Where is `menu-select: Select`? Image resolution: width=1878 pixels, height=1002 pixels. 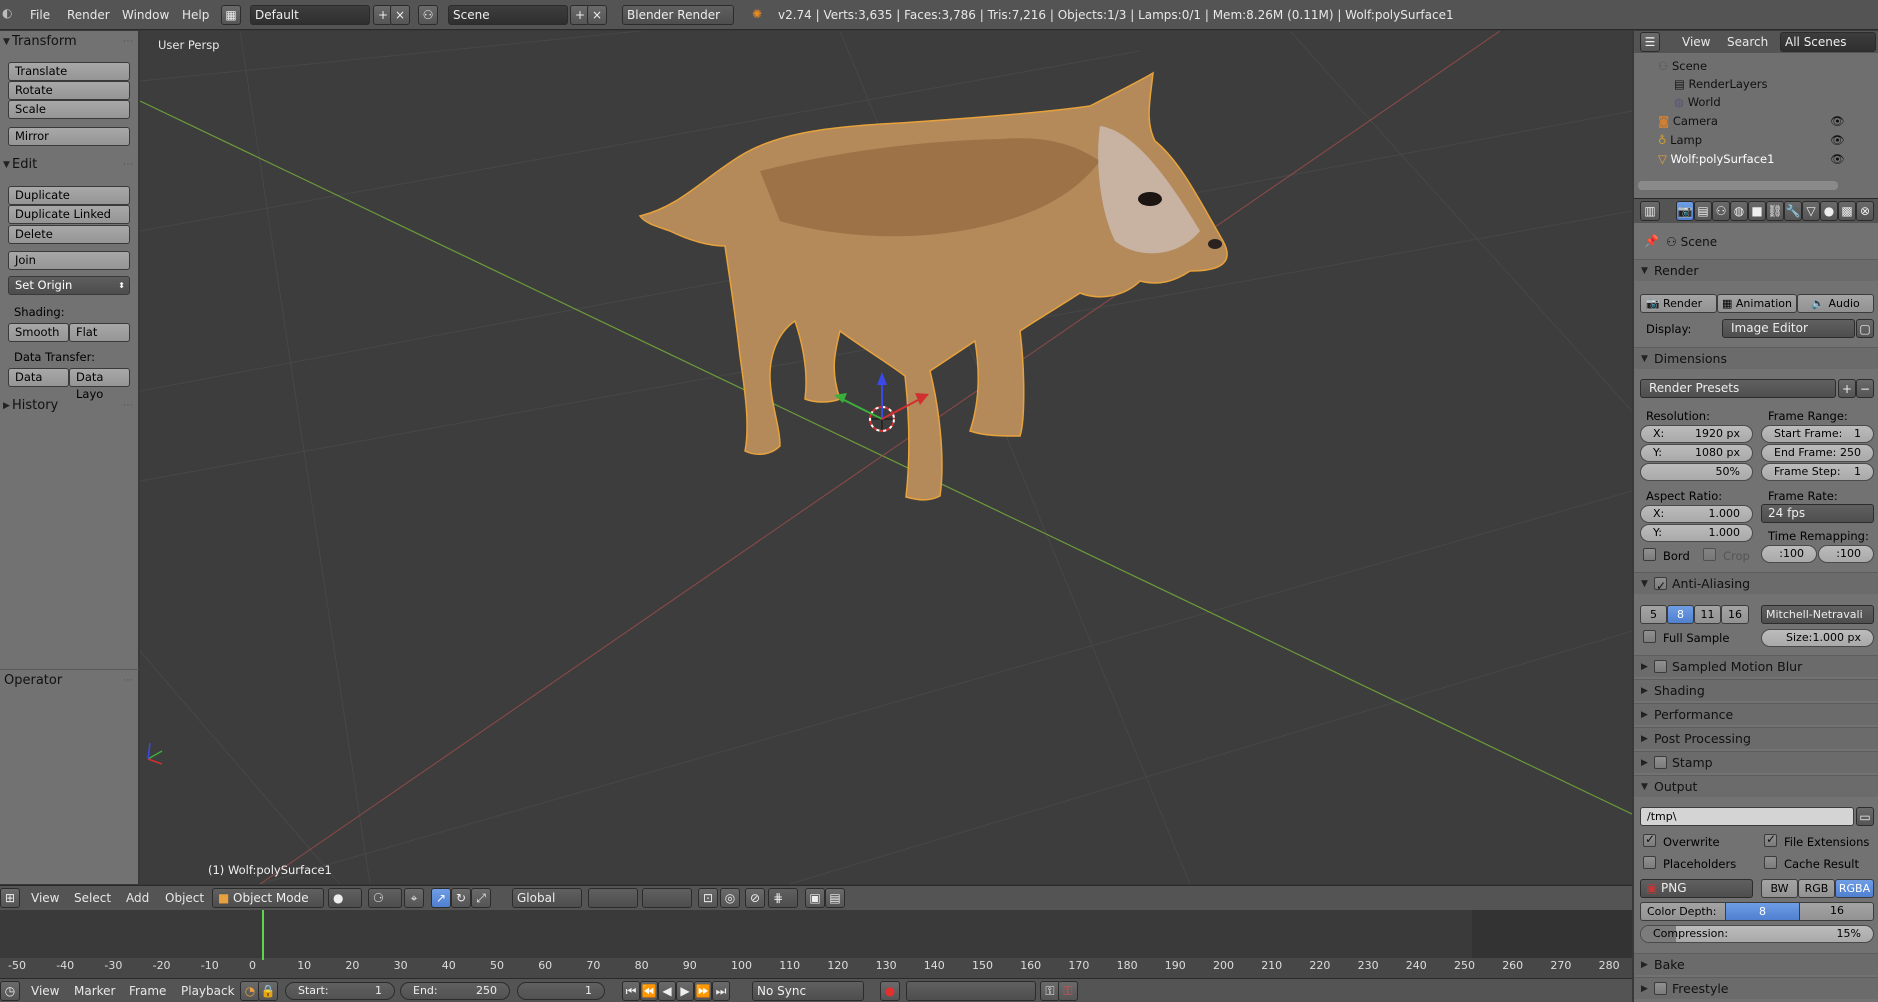 menu-select: Select is located at coordinates (92, 898).